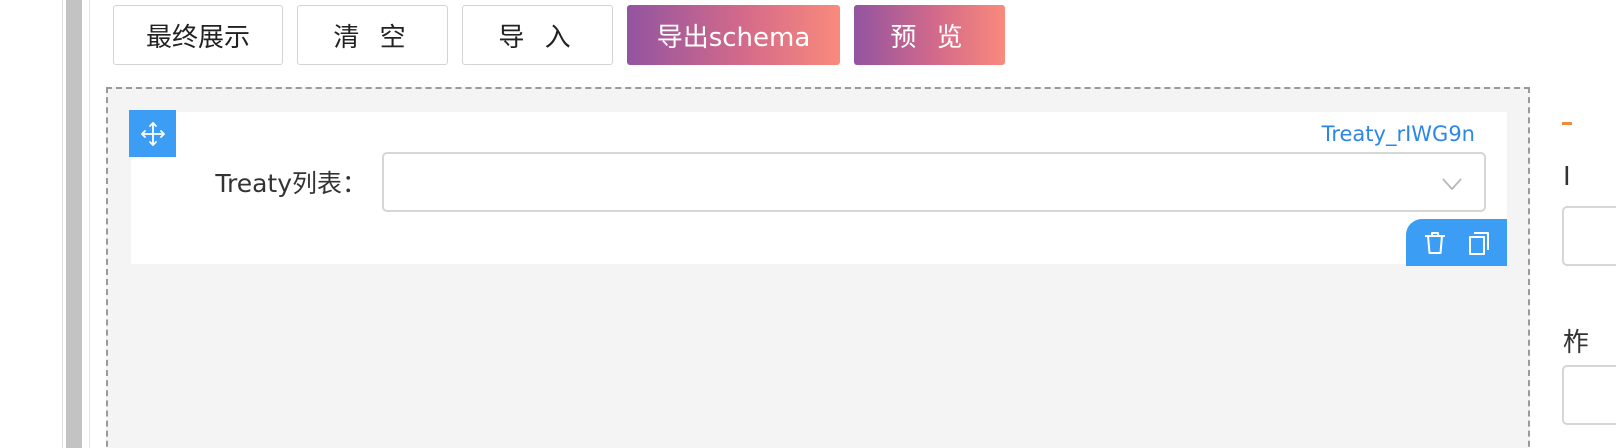 This screenshot has width=1616, height=448. I want to click on property-label-2: 柞, so click(1576, 343).